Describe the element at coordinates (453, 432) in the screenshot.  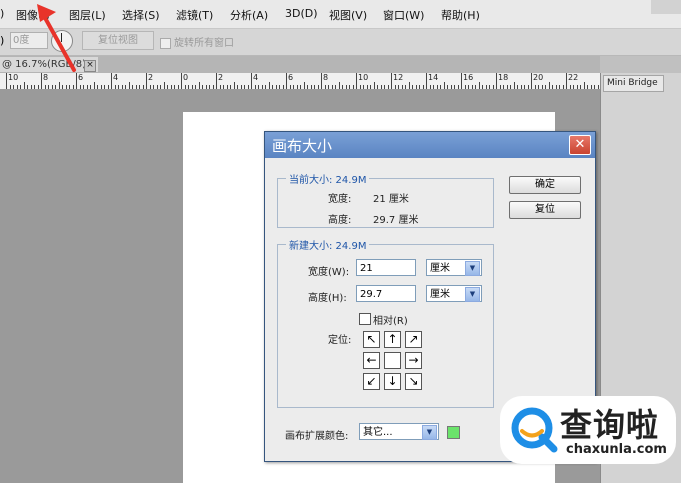
I see `extension-color-swatch` at that location.